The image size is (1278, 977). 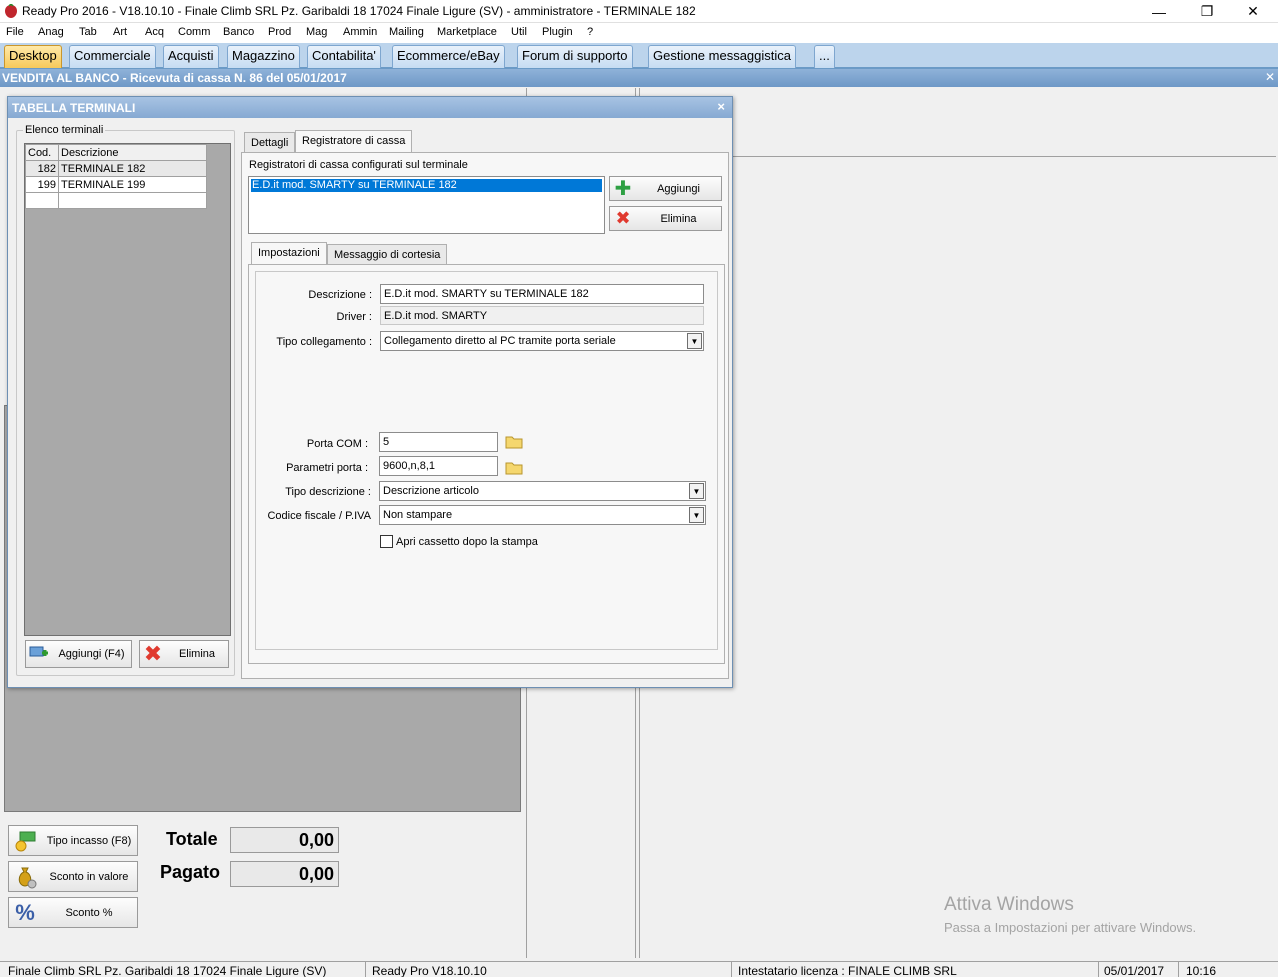 I want to click on menu-plugin: Plugin, so click(x=557, y=32).